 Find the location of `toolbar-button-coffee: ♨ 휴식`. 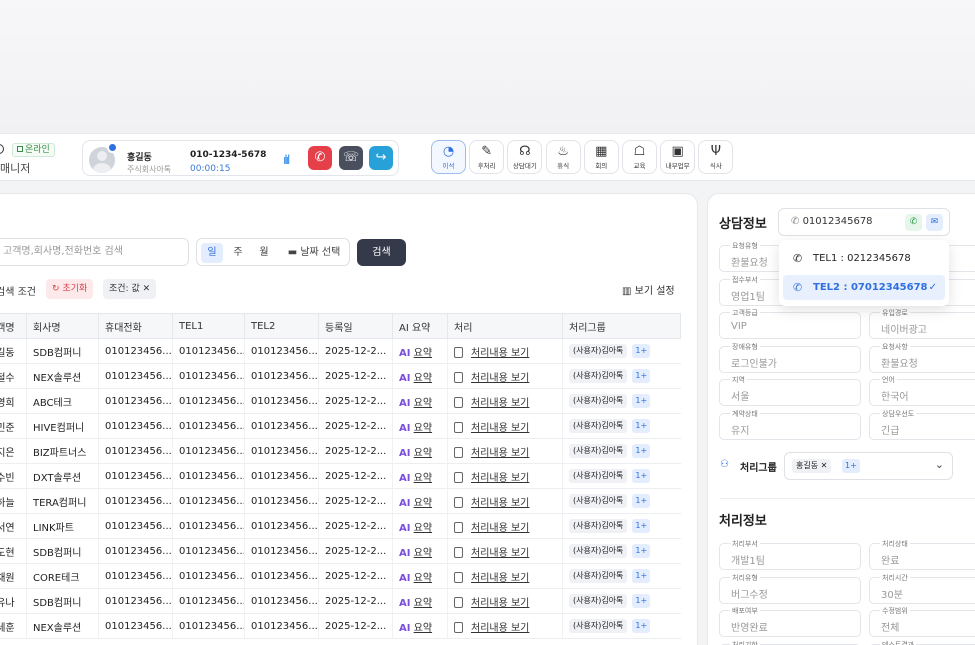

toolbar-button-coffee: ♨ 휴식 is located at coordinates (563, 157).